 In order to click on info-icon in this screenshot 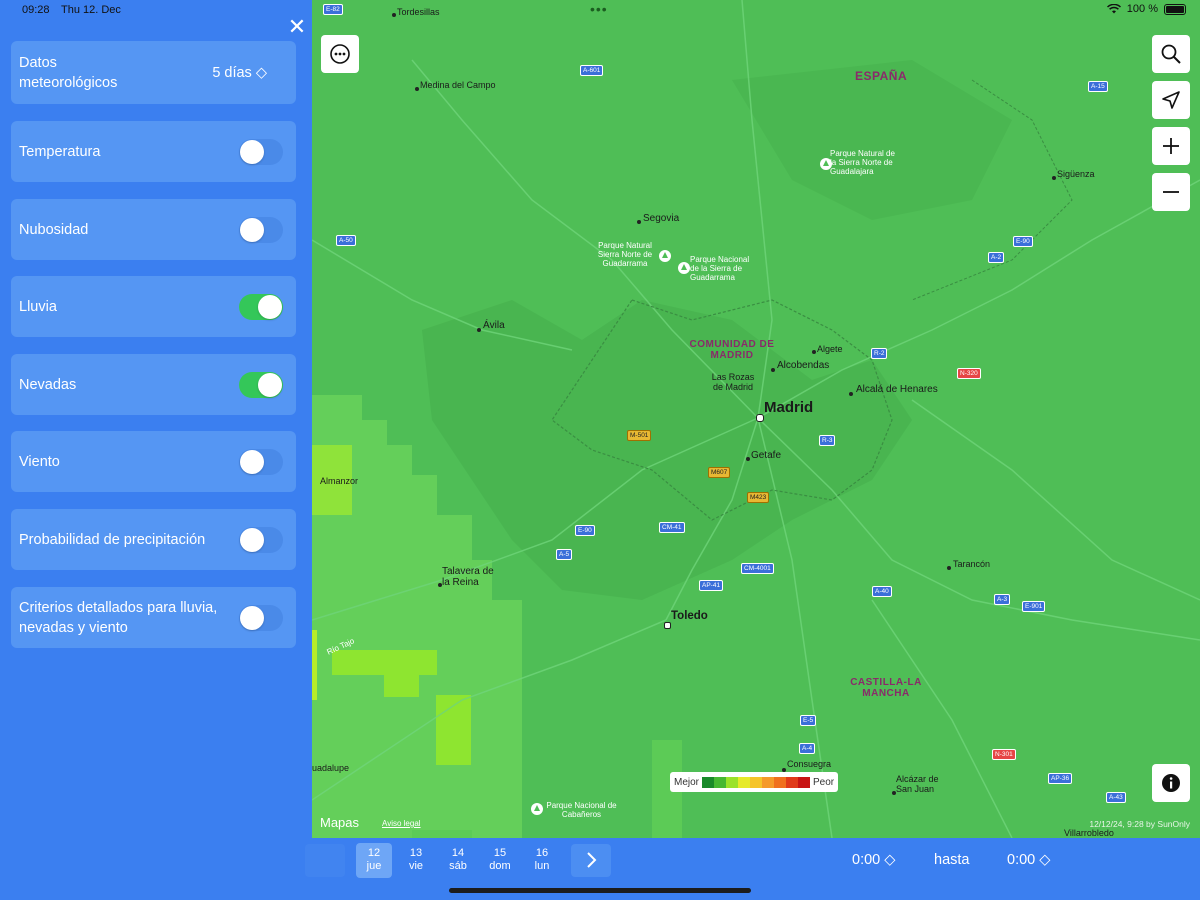, I will do `click(1171, 783)`.